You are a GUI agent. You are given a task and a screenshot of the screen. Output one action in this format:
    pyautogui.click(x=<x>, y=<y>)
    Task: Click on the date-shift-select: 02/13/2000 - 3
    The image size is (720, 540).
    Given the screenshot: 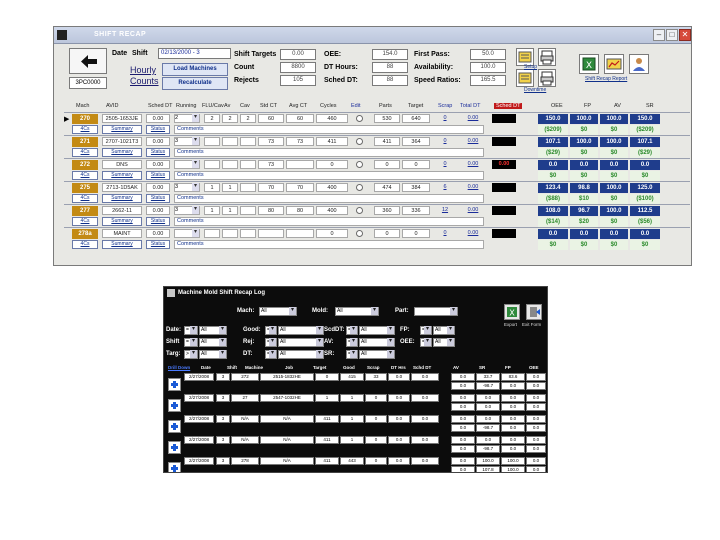 What is the action you would take?
    pyautogui.click(x=194, y=53)
    